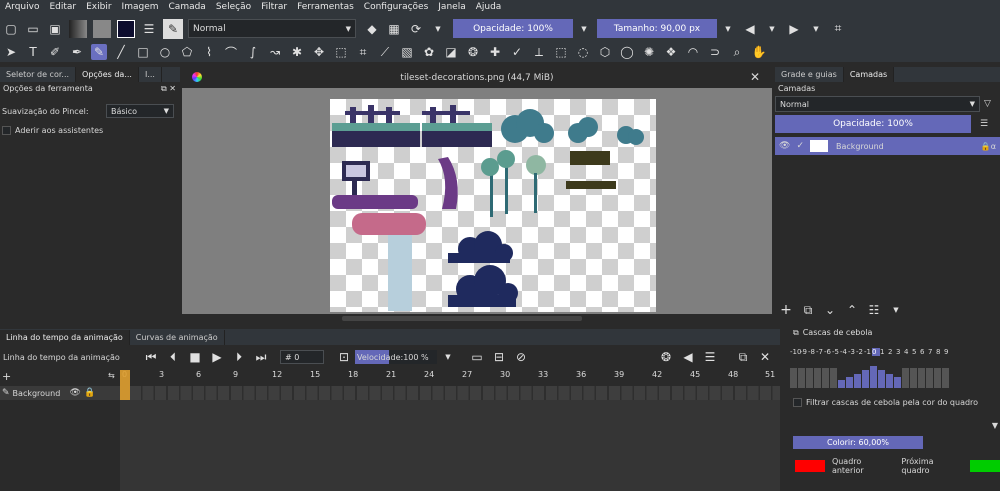 This screenshot has height=491, width=1000. What do you see at coordinates (810, 466) in the screenshot?
I see `prev-frame-color` at bounding box center [810, 466].